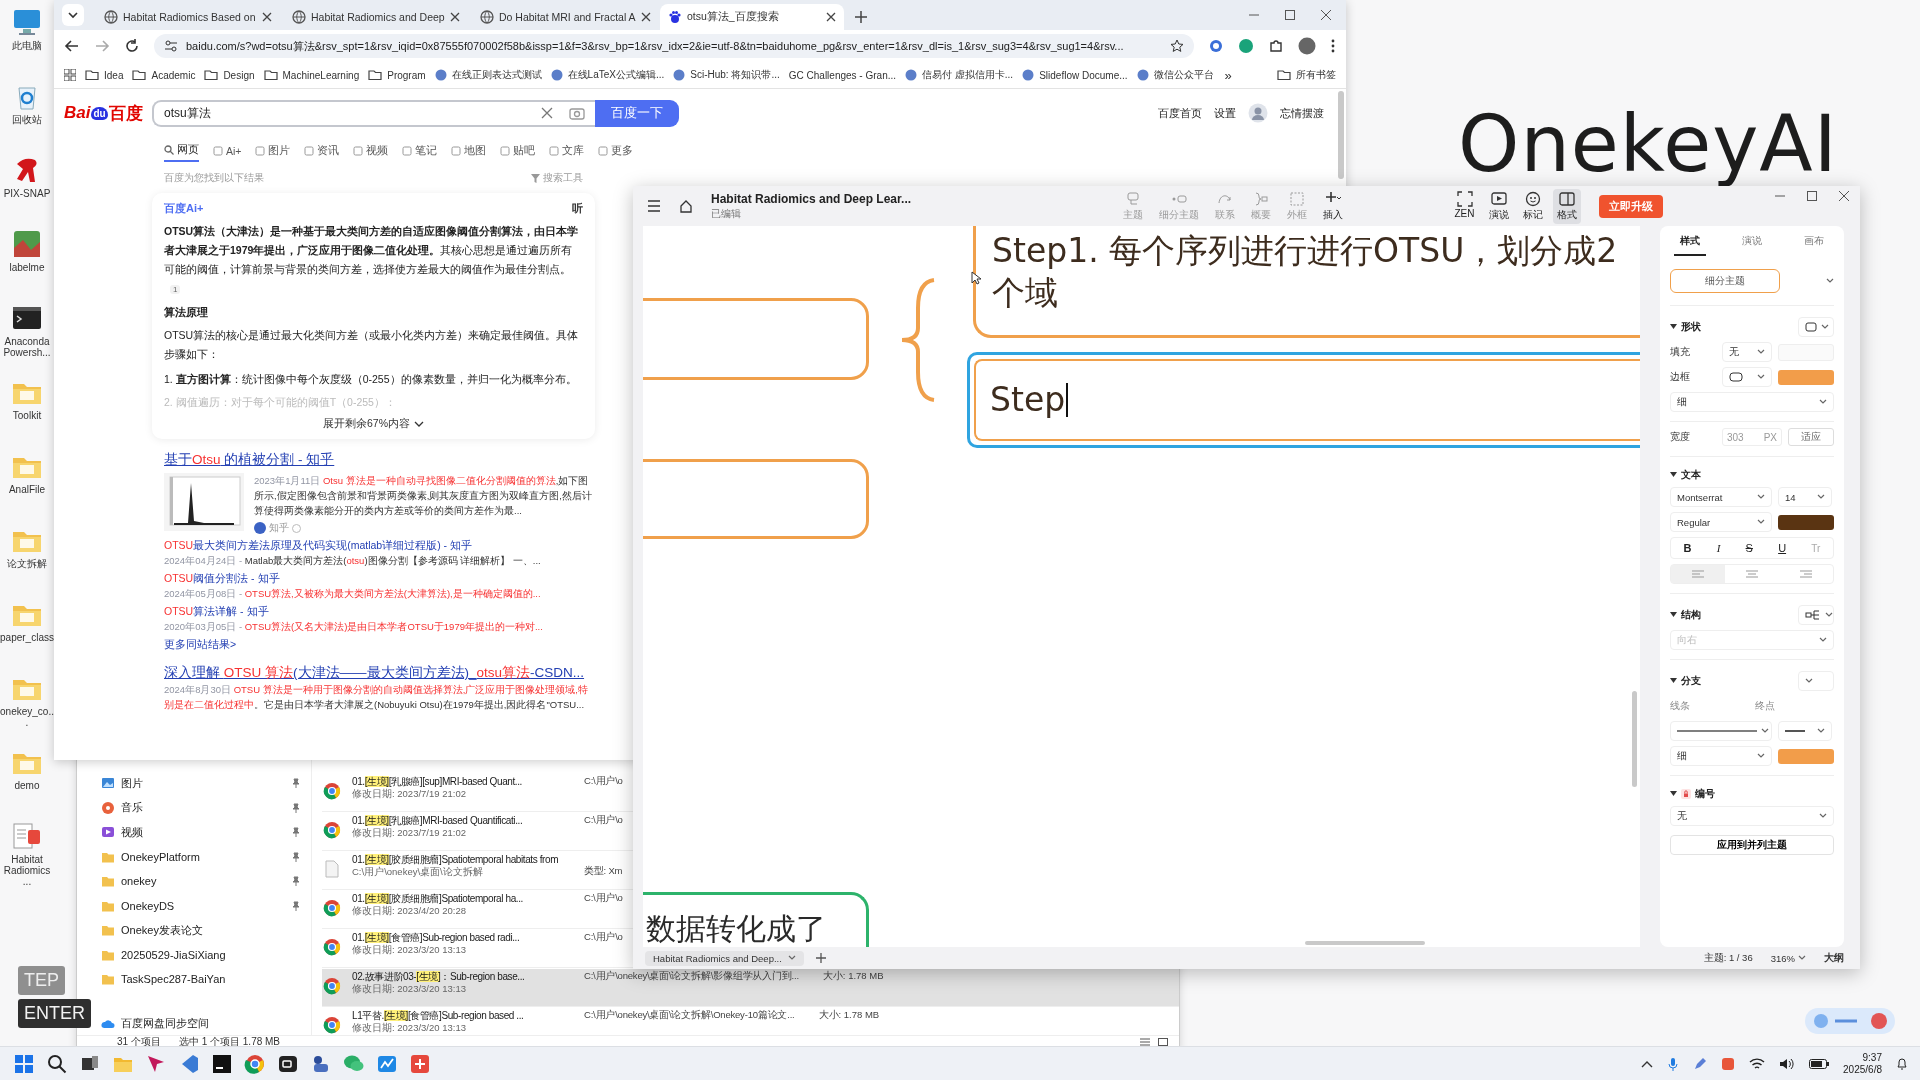 Image resolution: width=1920 pixels, height=1080 pixels. I want to click on desktop-icon-label: demo, so click(27, 785).